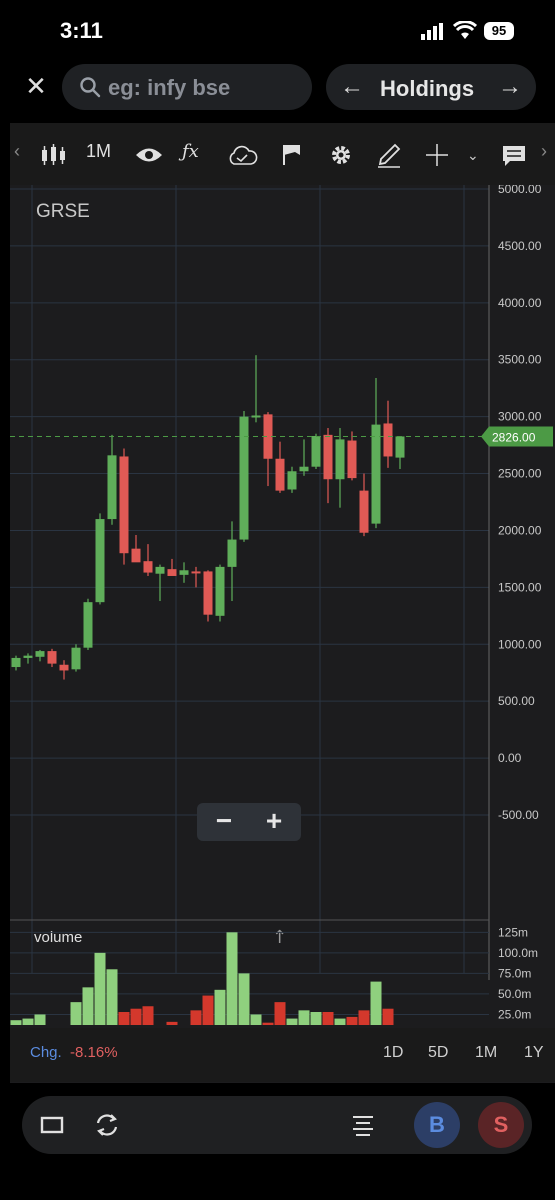 The image size is (555, 1200). Describe the element at coordinates (279, 937) in the screenshot. I see `collapse-arrow-icon: ↑` at that location.